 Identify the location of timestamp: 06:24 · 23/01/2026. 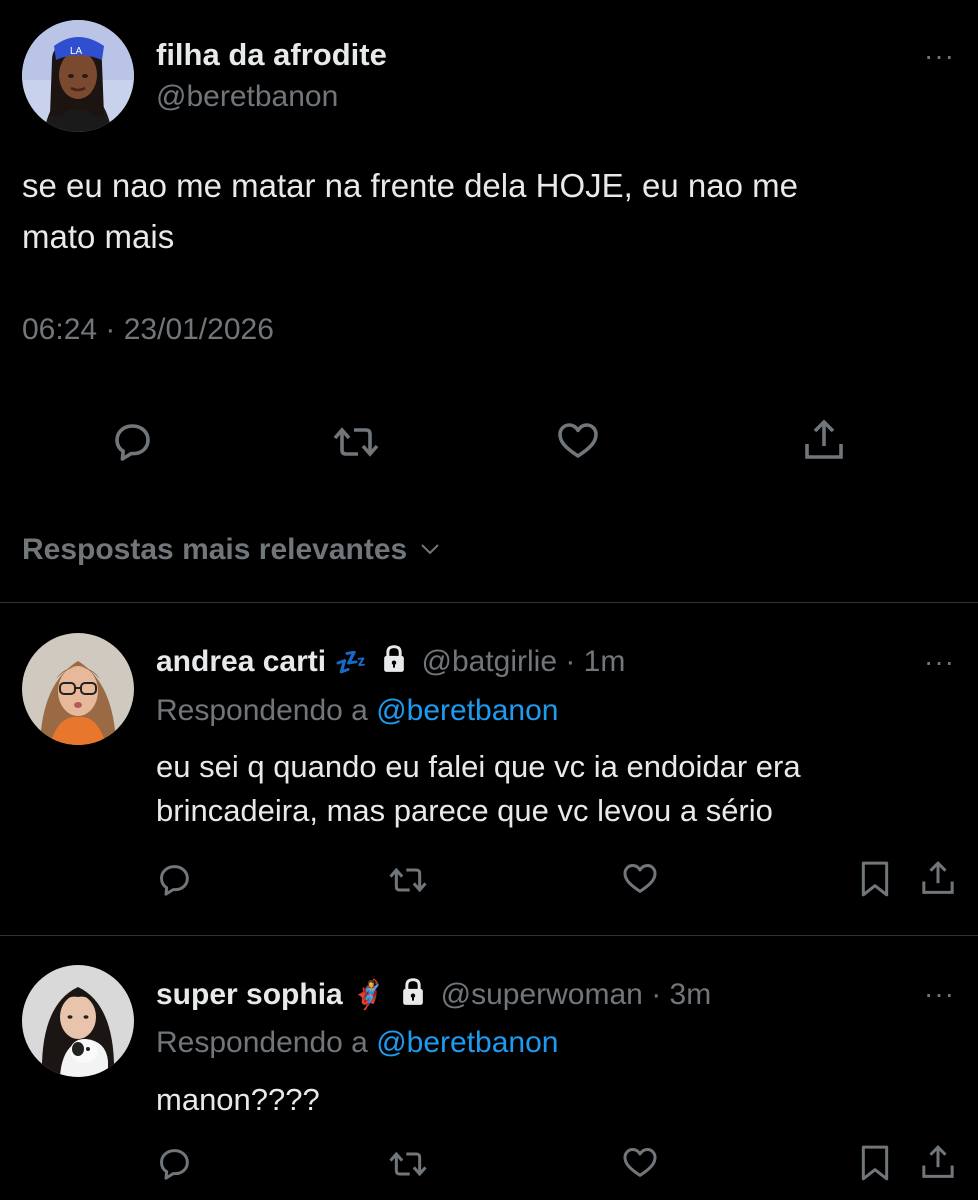
(148, 330).